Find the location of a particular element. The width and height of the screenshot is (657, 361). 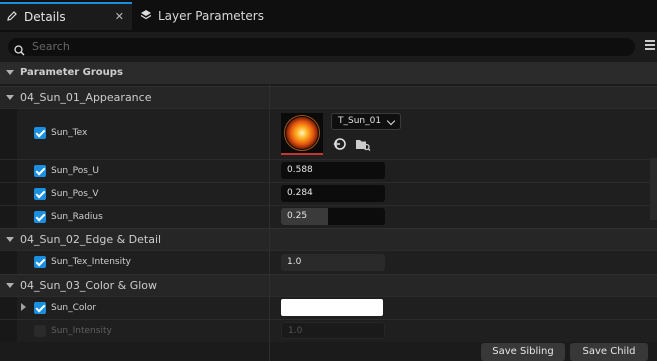

param-label: Sun_Intensity is located at coordinates (81, 331).